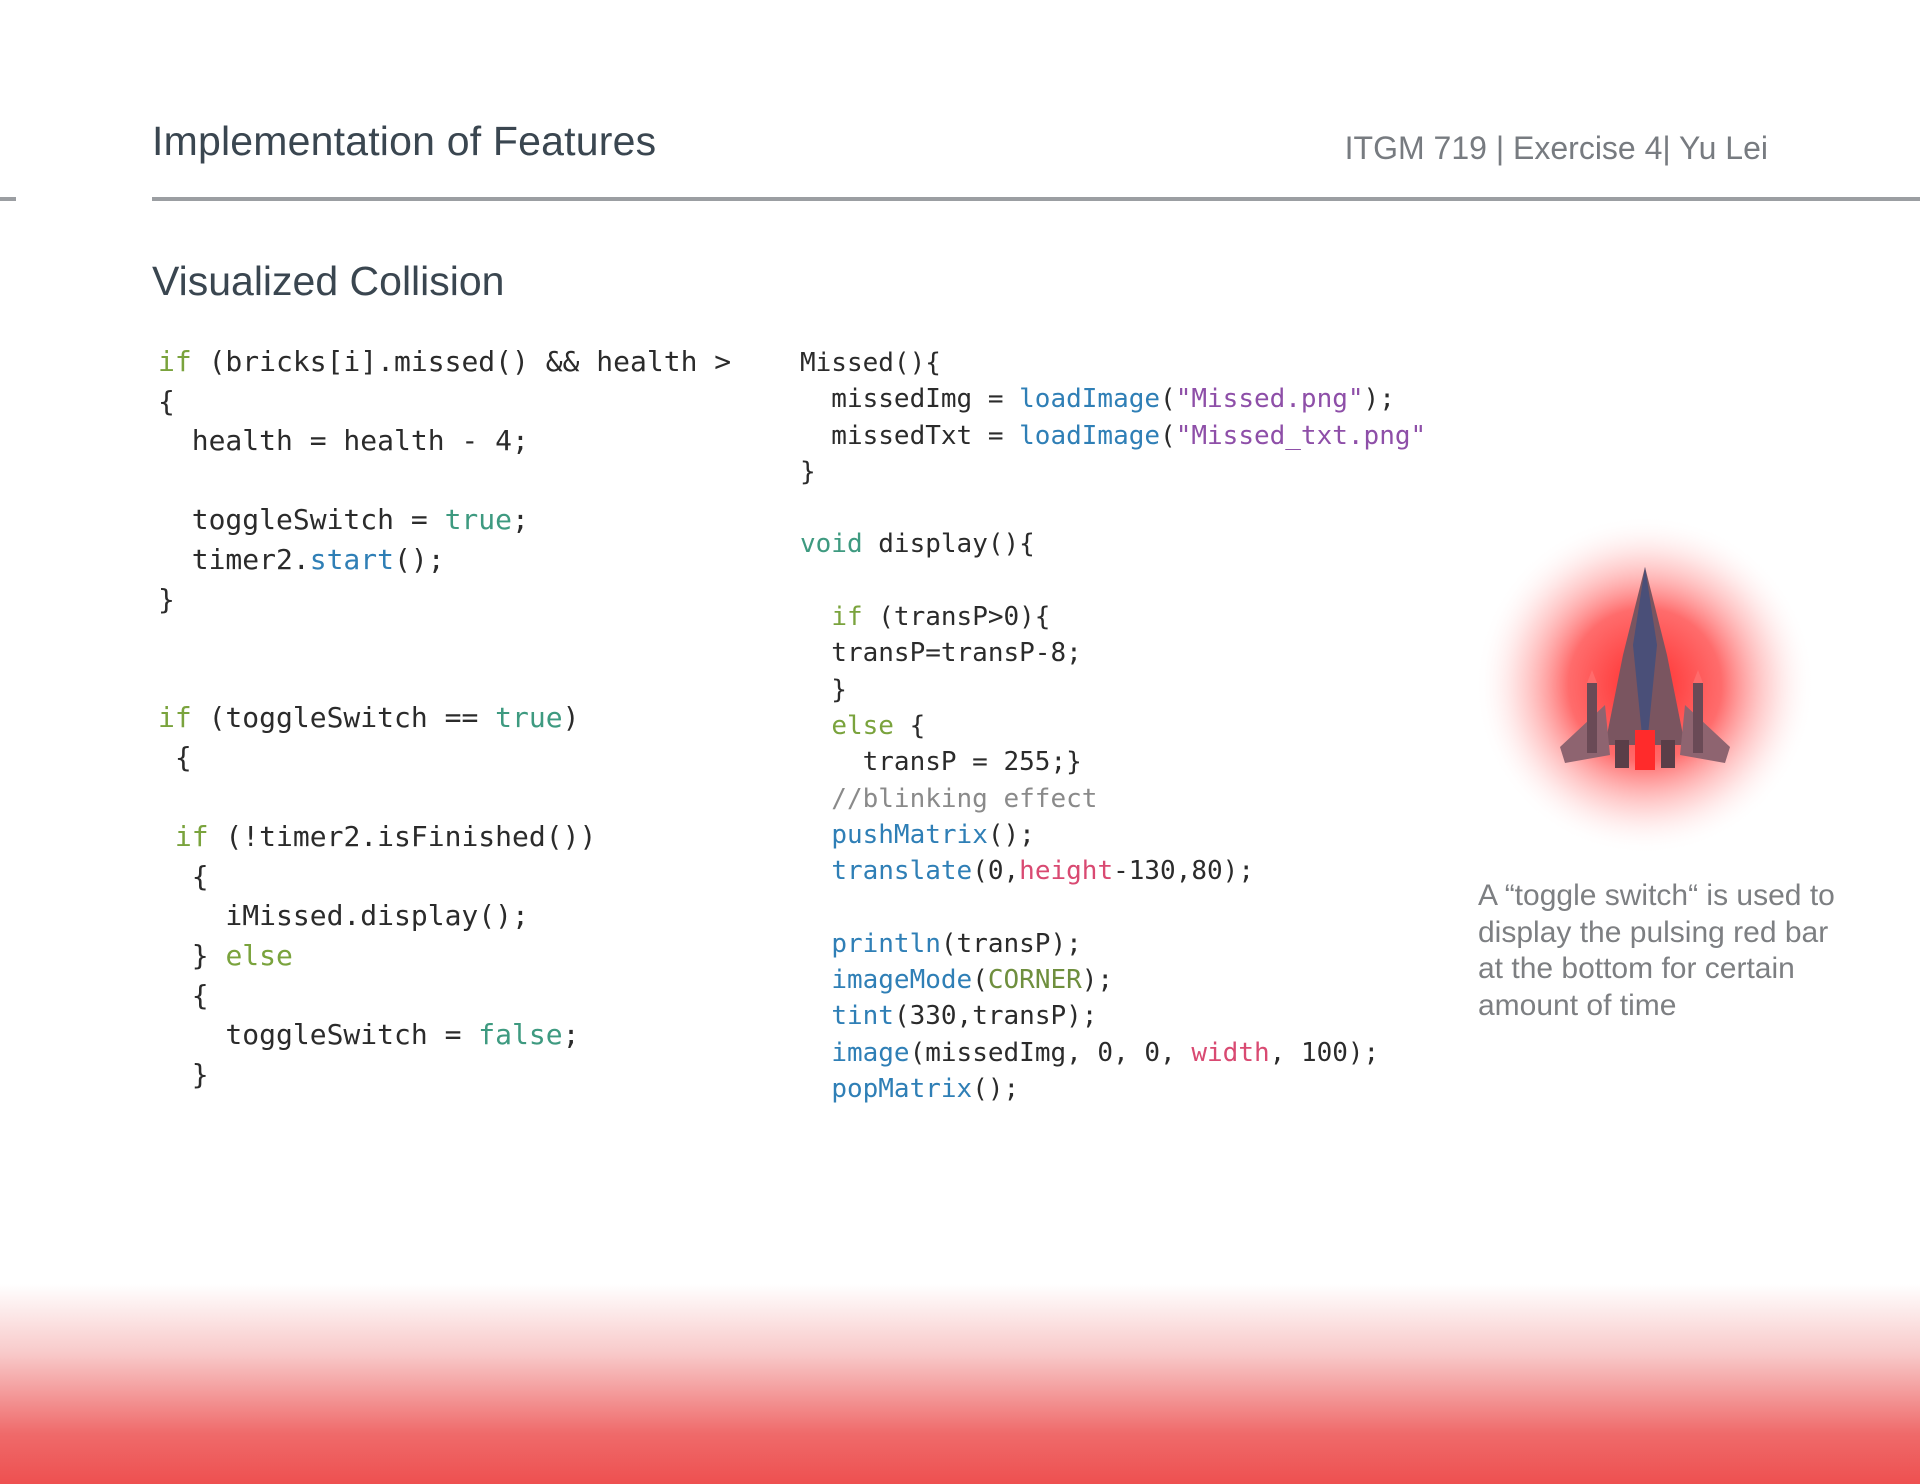  What do you see at coordinates (1269, 399) in the screenshot?
I see `code-token: "Missed.png"` at bounding box center [1269, 399].